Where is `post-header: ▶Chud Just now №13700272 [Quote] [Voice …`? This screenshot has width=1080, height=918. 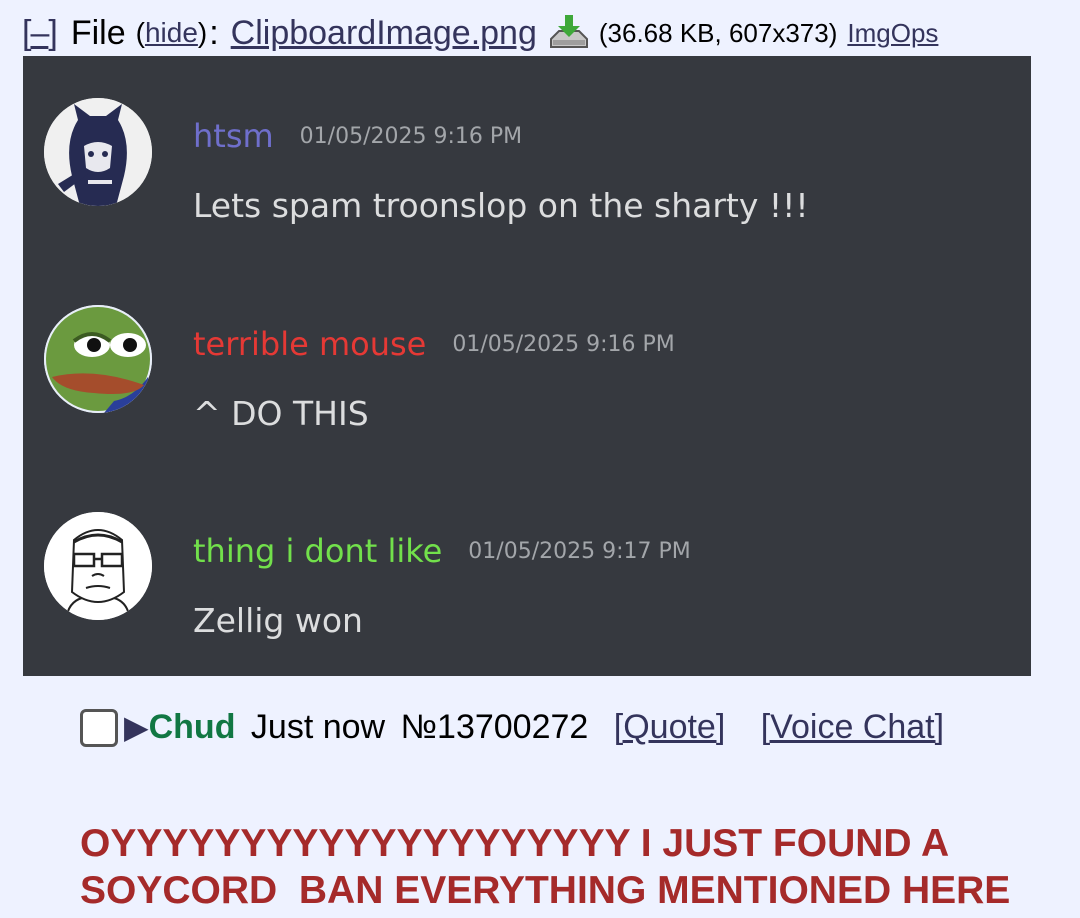
post-header: ▶Chud Just now №13700272 [Quote] [Voice … is located at coordinates (515, 727).